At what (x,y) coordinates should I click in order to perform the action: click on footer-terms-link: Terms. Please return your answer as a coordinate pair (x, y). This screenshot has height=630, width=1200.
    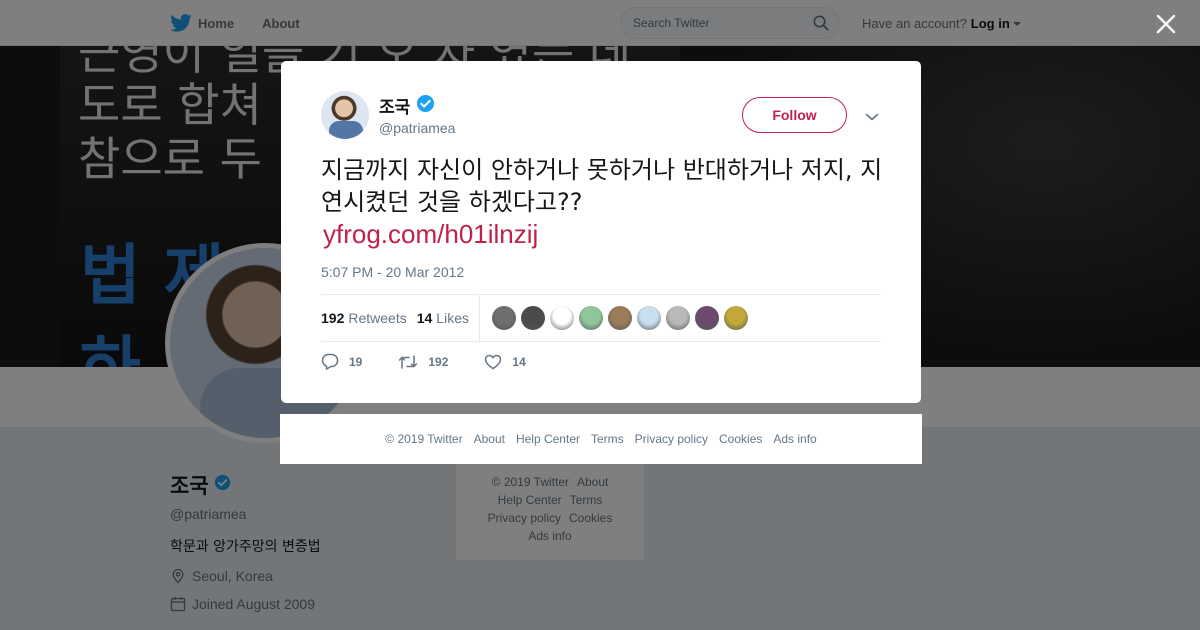
    Looking at the image, I should click on (607, 439).